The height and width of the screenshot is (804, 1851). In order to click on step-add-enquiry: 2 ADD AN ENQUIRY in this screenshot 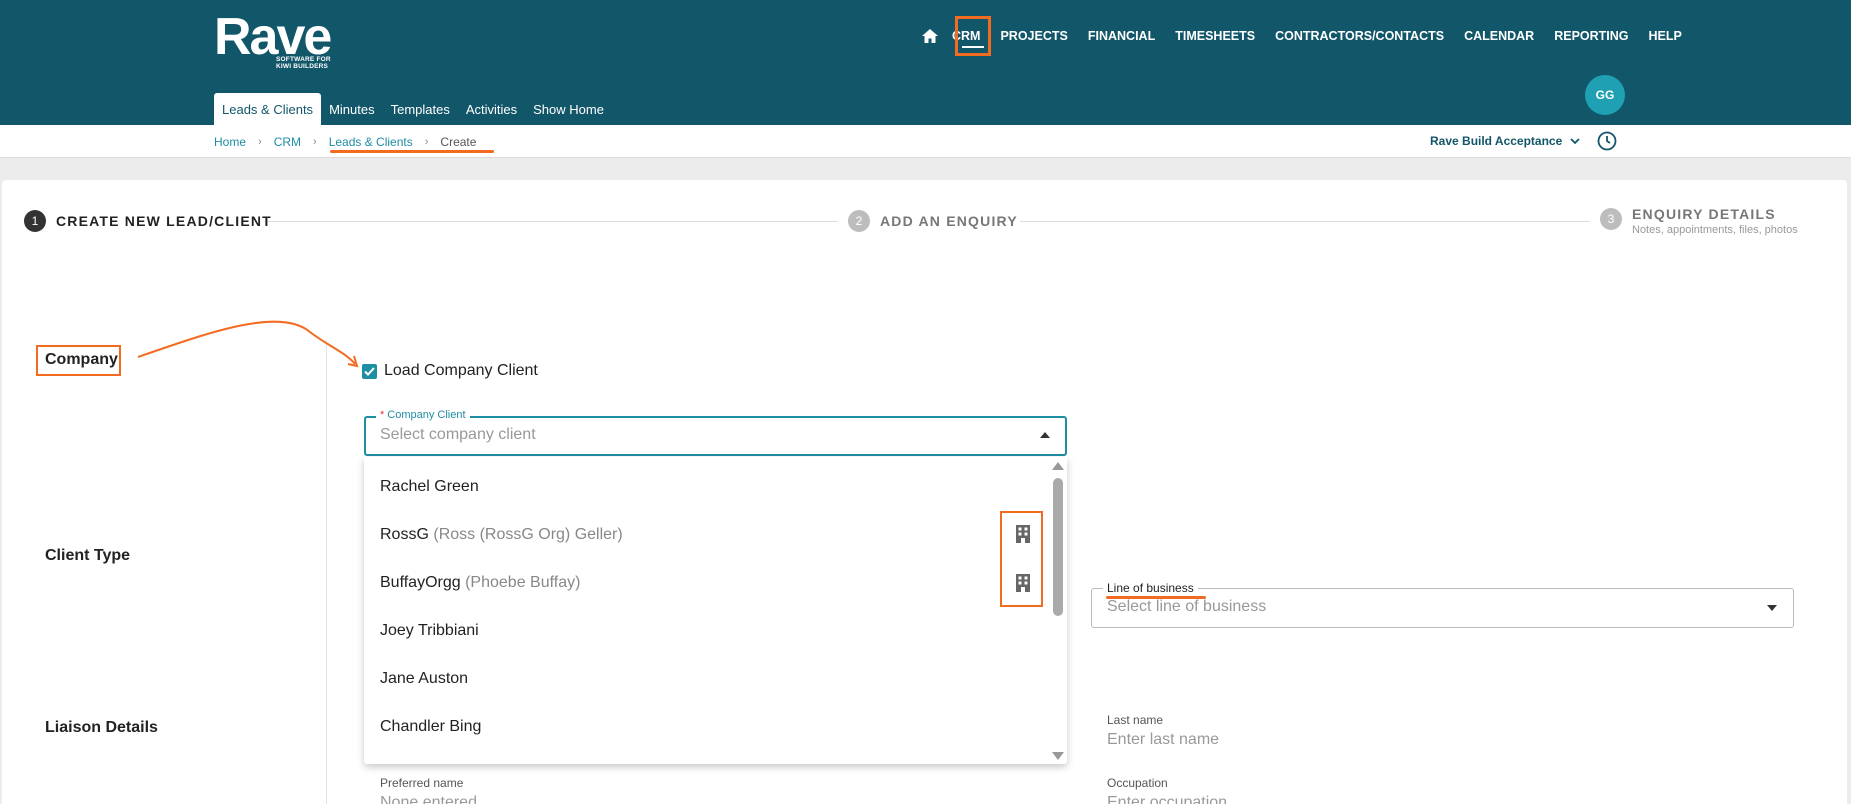, I will do `click(933, 221)`.